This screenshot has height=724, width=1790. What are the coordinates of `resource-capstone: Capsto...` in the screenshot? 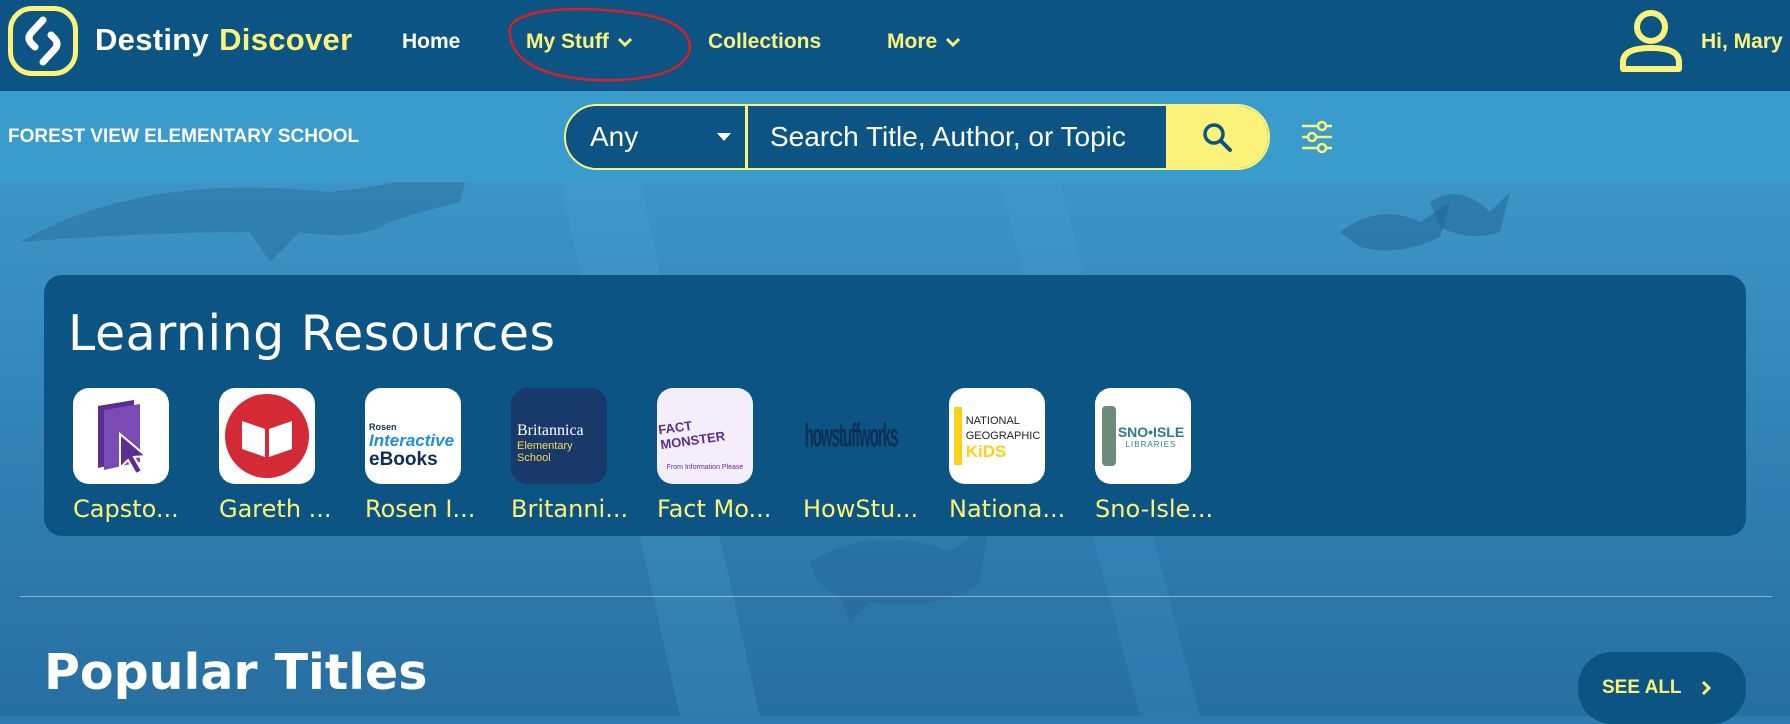 It's located at (128, 455).